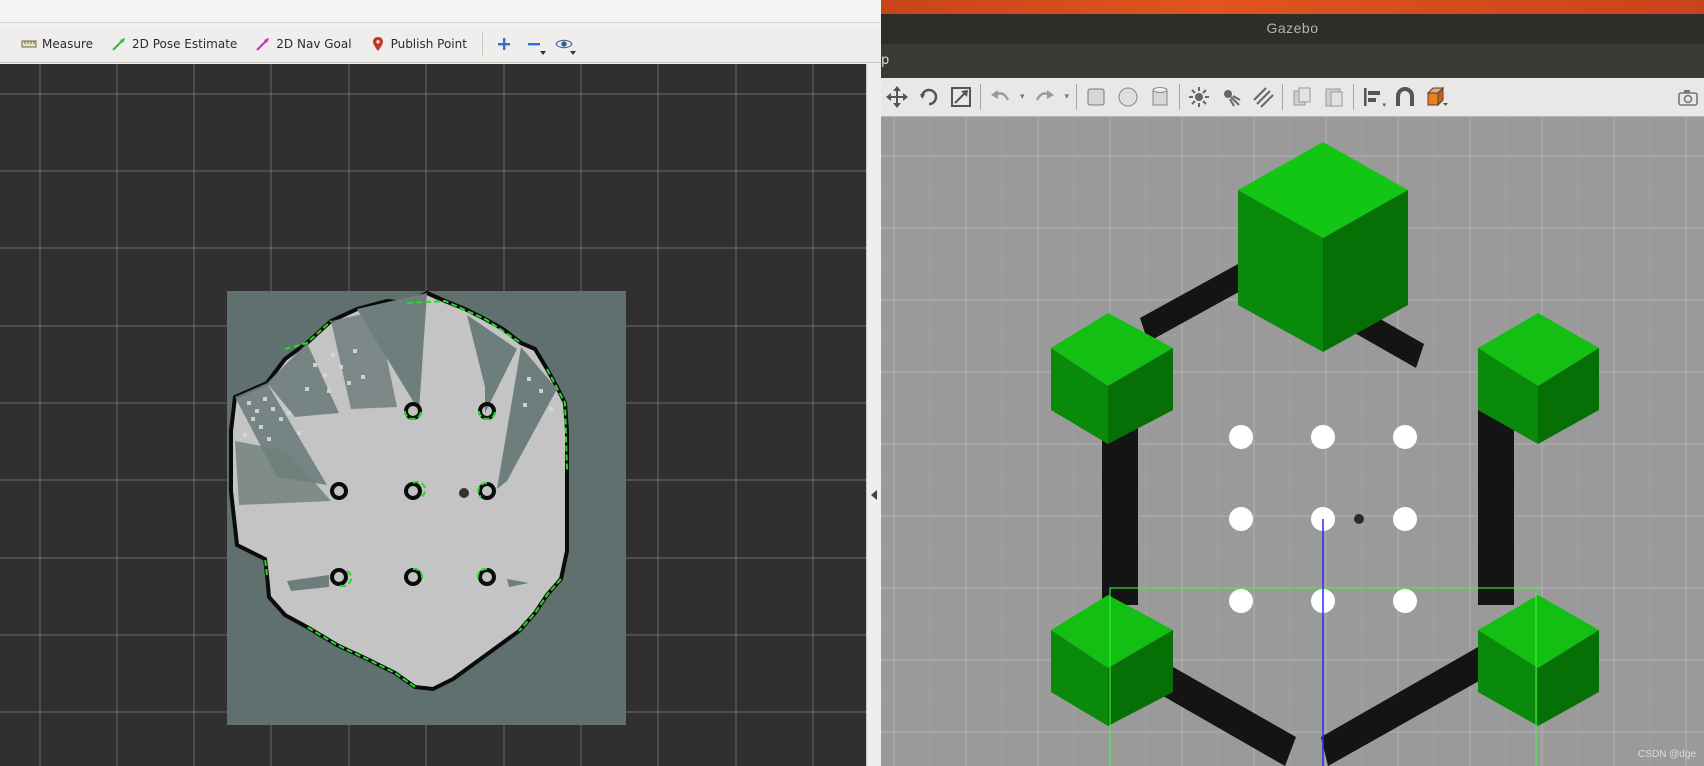 The width and height of the screenshot is (1704, 766). Describe the element at coordinates (1067, 97) in the screenshot. I see `redo-dropdown-icon: ▾` at that location.